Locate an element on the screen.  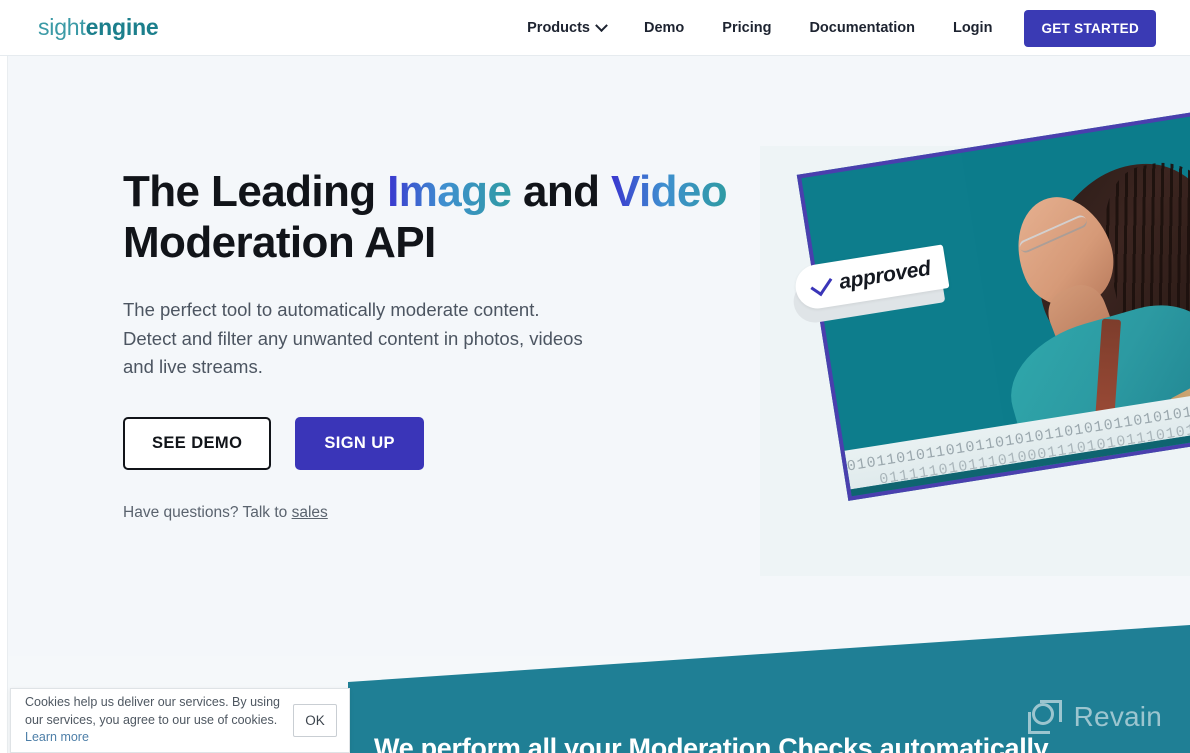
nav-item-pricing: Pricing is located at coordinates (746, 28).